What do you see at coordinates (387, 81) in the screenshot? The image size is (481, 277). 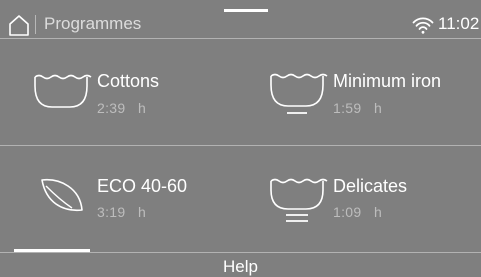 I see `programme-name: Minimum iron` at bounding box center [387, 81].